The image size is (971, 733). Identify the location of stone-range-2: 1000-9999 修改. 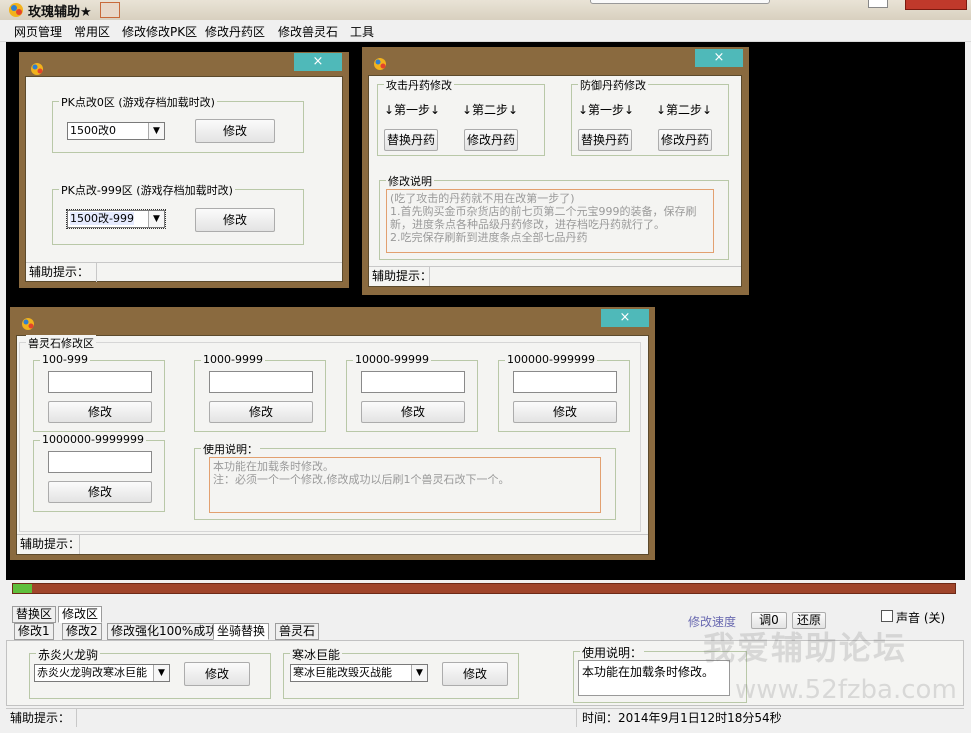
(260, 392).